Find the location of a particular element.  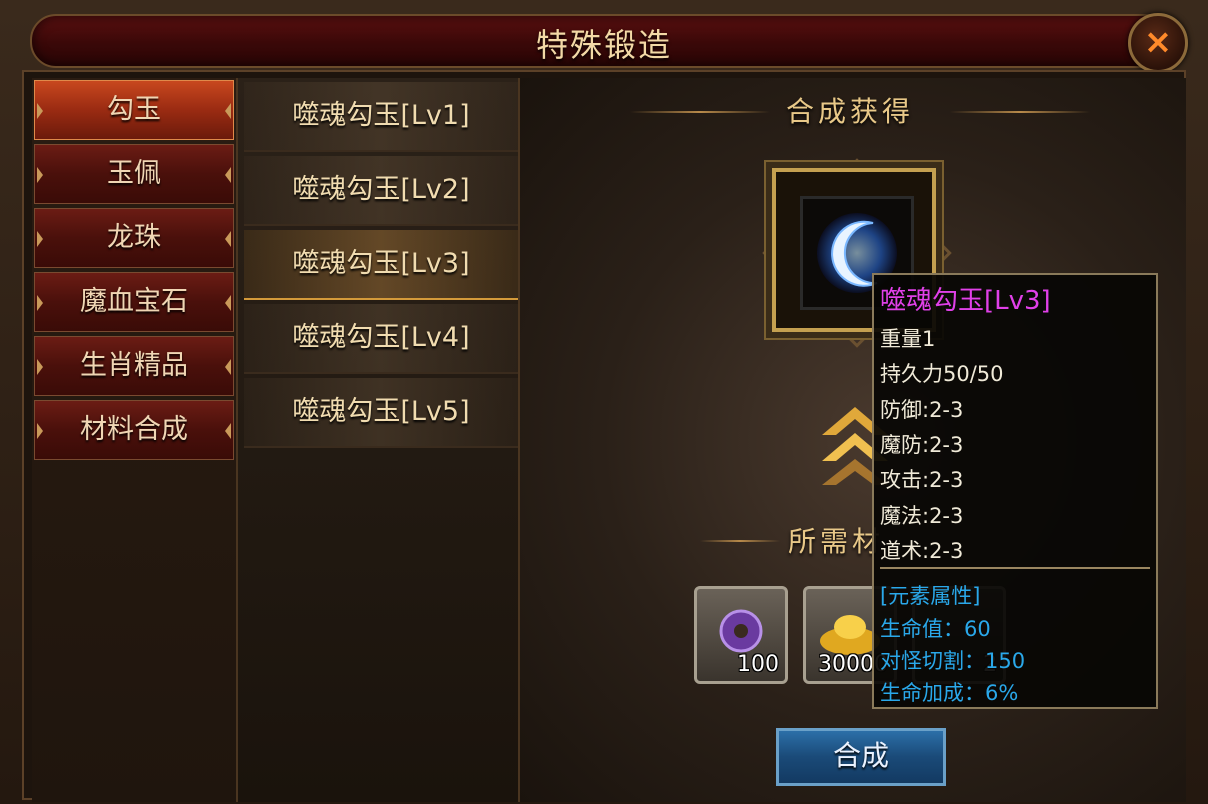

tooltip-stat-defense: 防御:2-3 is located at coordinates (922, 410).